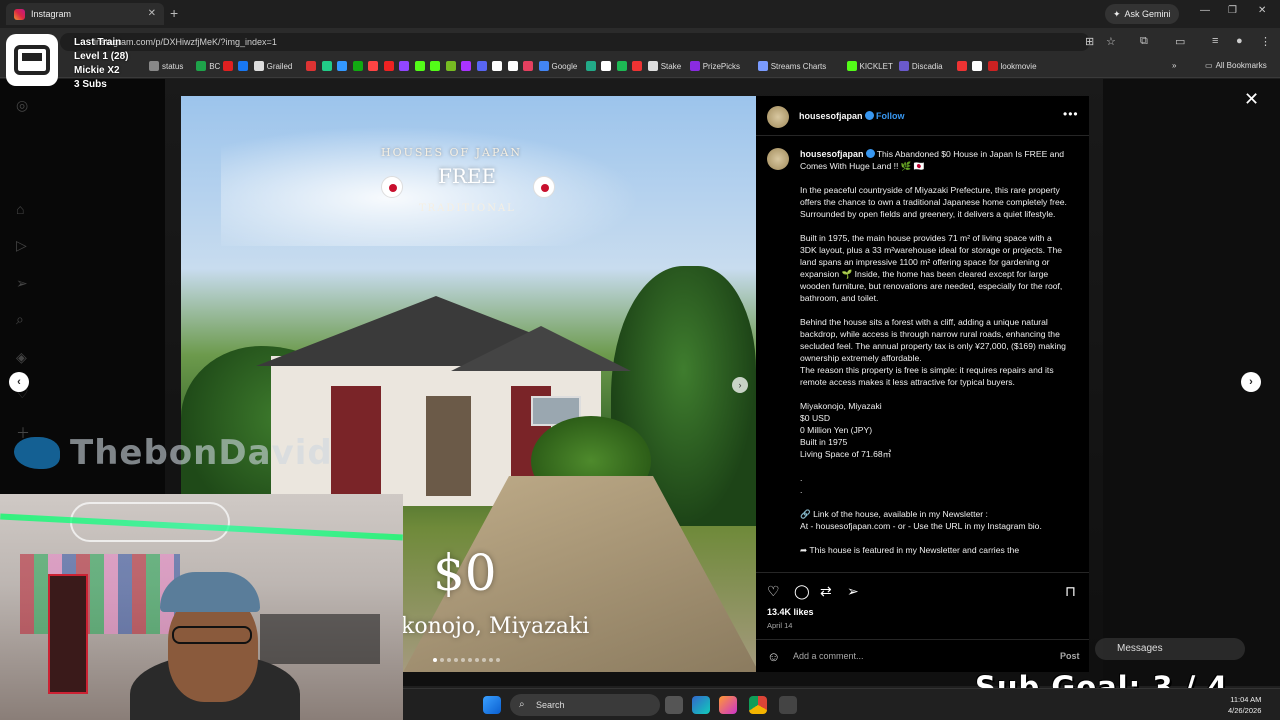 The height and width of the screenshot is (720, 1280). I want to click on chrome-icon, so click(758, 705).